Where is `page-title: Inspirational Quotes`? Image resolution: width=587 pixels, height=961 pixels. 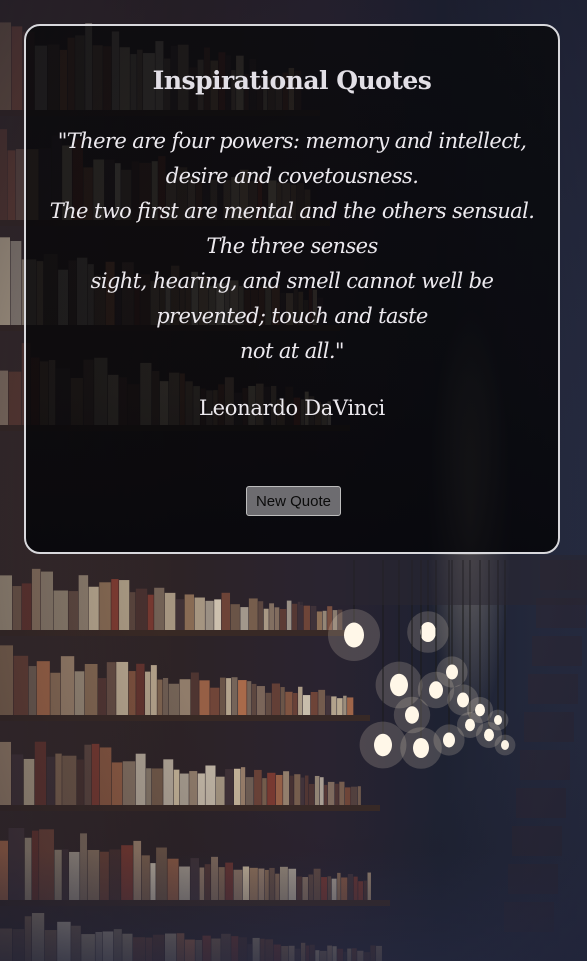
page-title: Inspirational Quotes is located at coordinates (292, 80).